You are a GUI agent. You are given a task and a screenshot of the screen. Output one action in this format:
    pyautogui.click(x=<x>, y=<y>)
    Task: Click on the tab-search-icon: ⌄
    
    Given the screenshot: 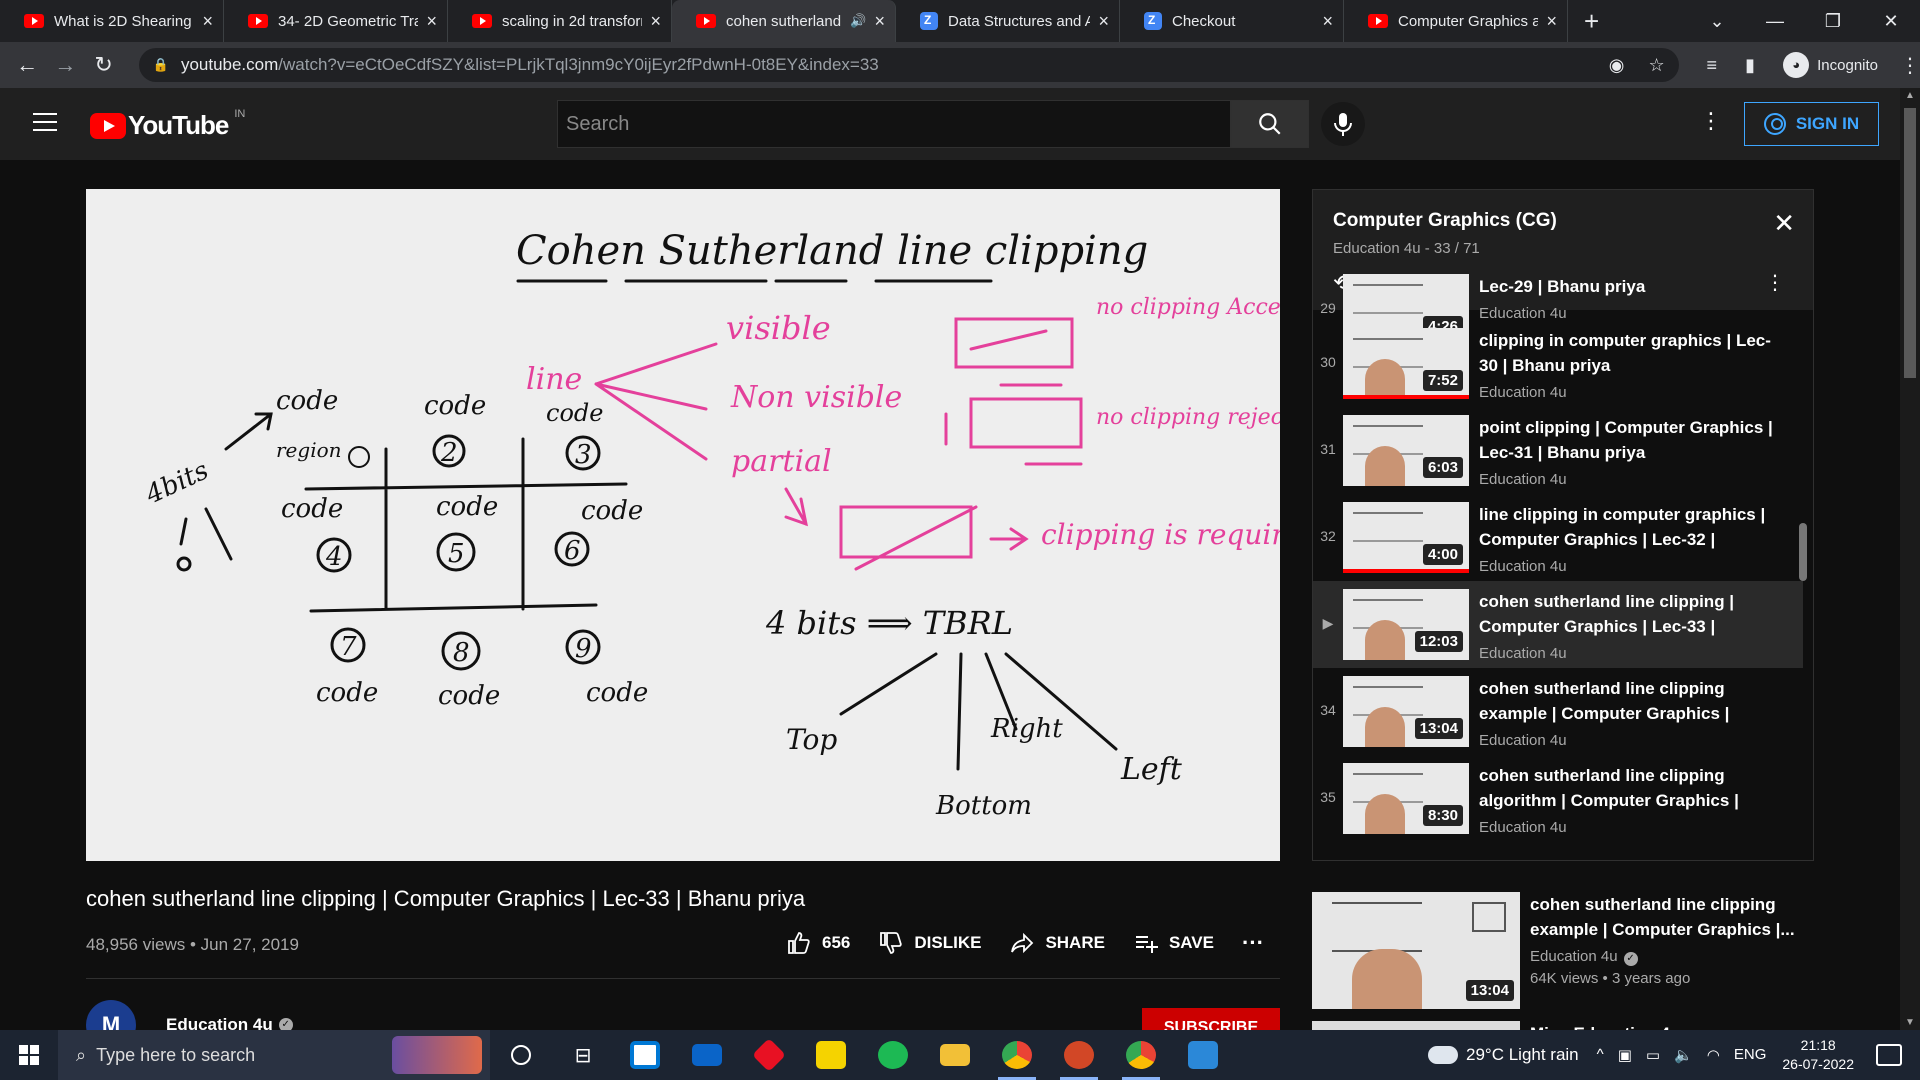 What is the action you would take?
    pyautogui.click(x=1717, y=21)
    